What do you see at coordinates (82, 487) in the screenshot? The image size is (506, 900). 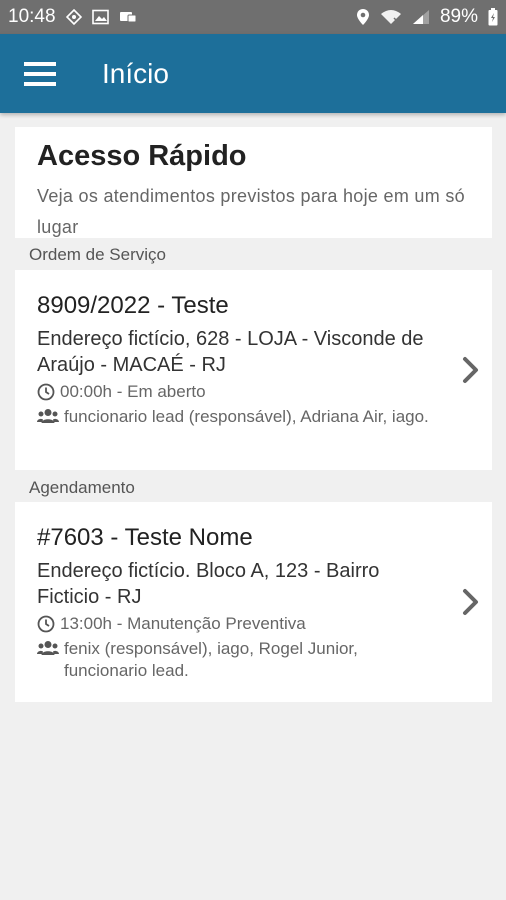 I see `section-label-scheduling: Agendamento` at bounding box center [82, 487].